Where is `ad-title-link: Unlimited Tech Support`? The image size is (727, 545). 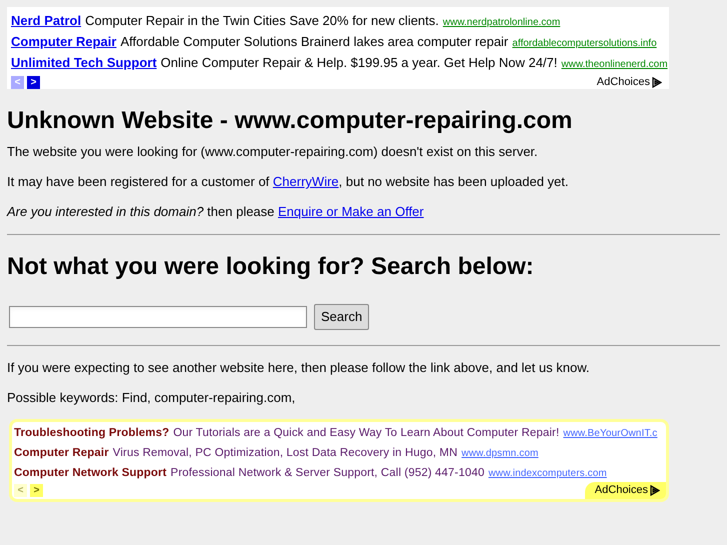 ad-title-link: Unlimited Tech Support is located at coordinates (84, 62).